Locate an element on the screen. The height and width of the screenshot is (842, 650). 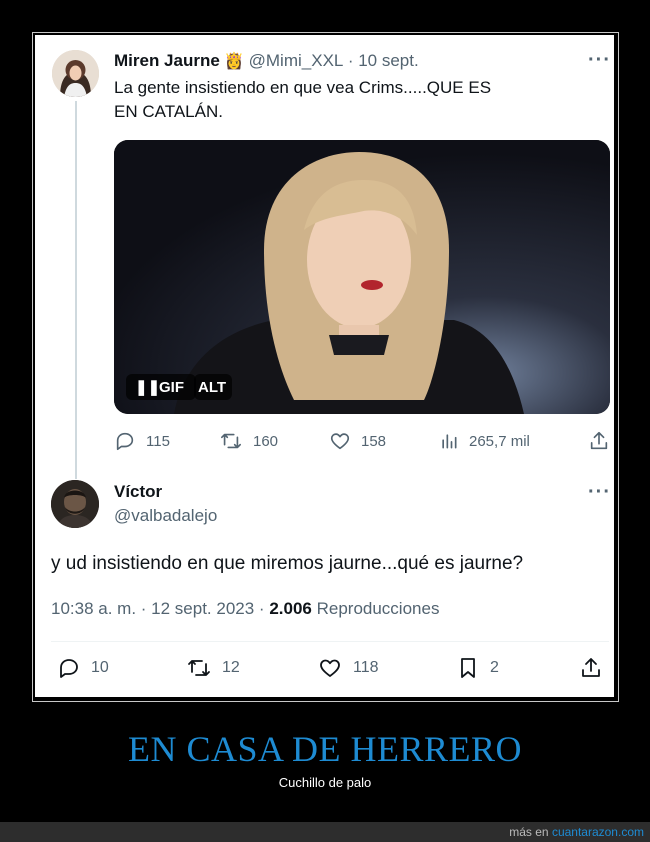
views-count: 2.006 is located at coordinates (290, 608).